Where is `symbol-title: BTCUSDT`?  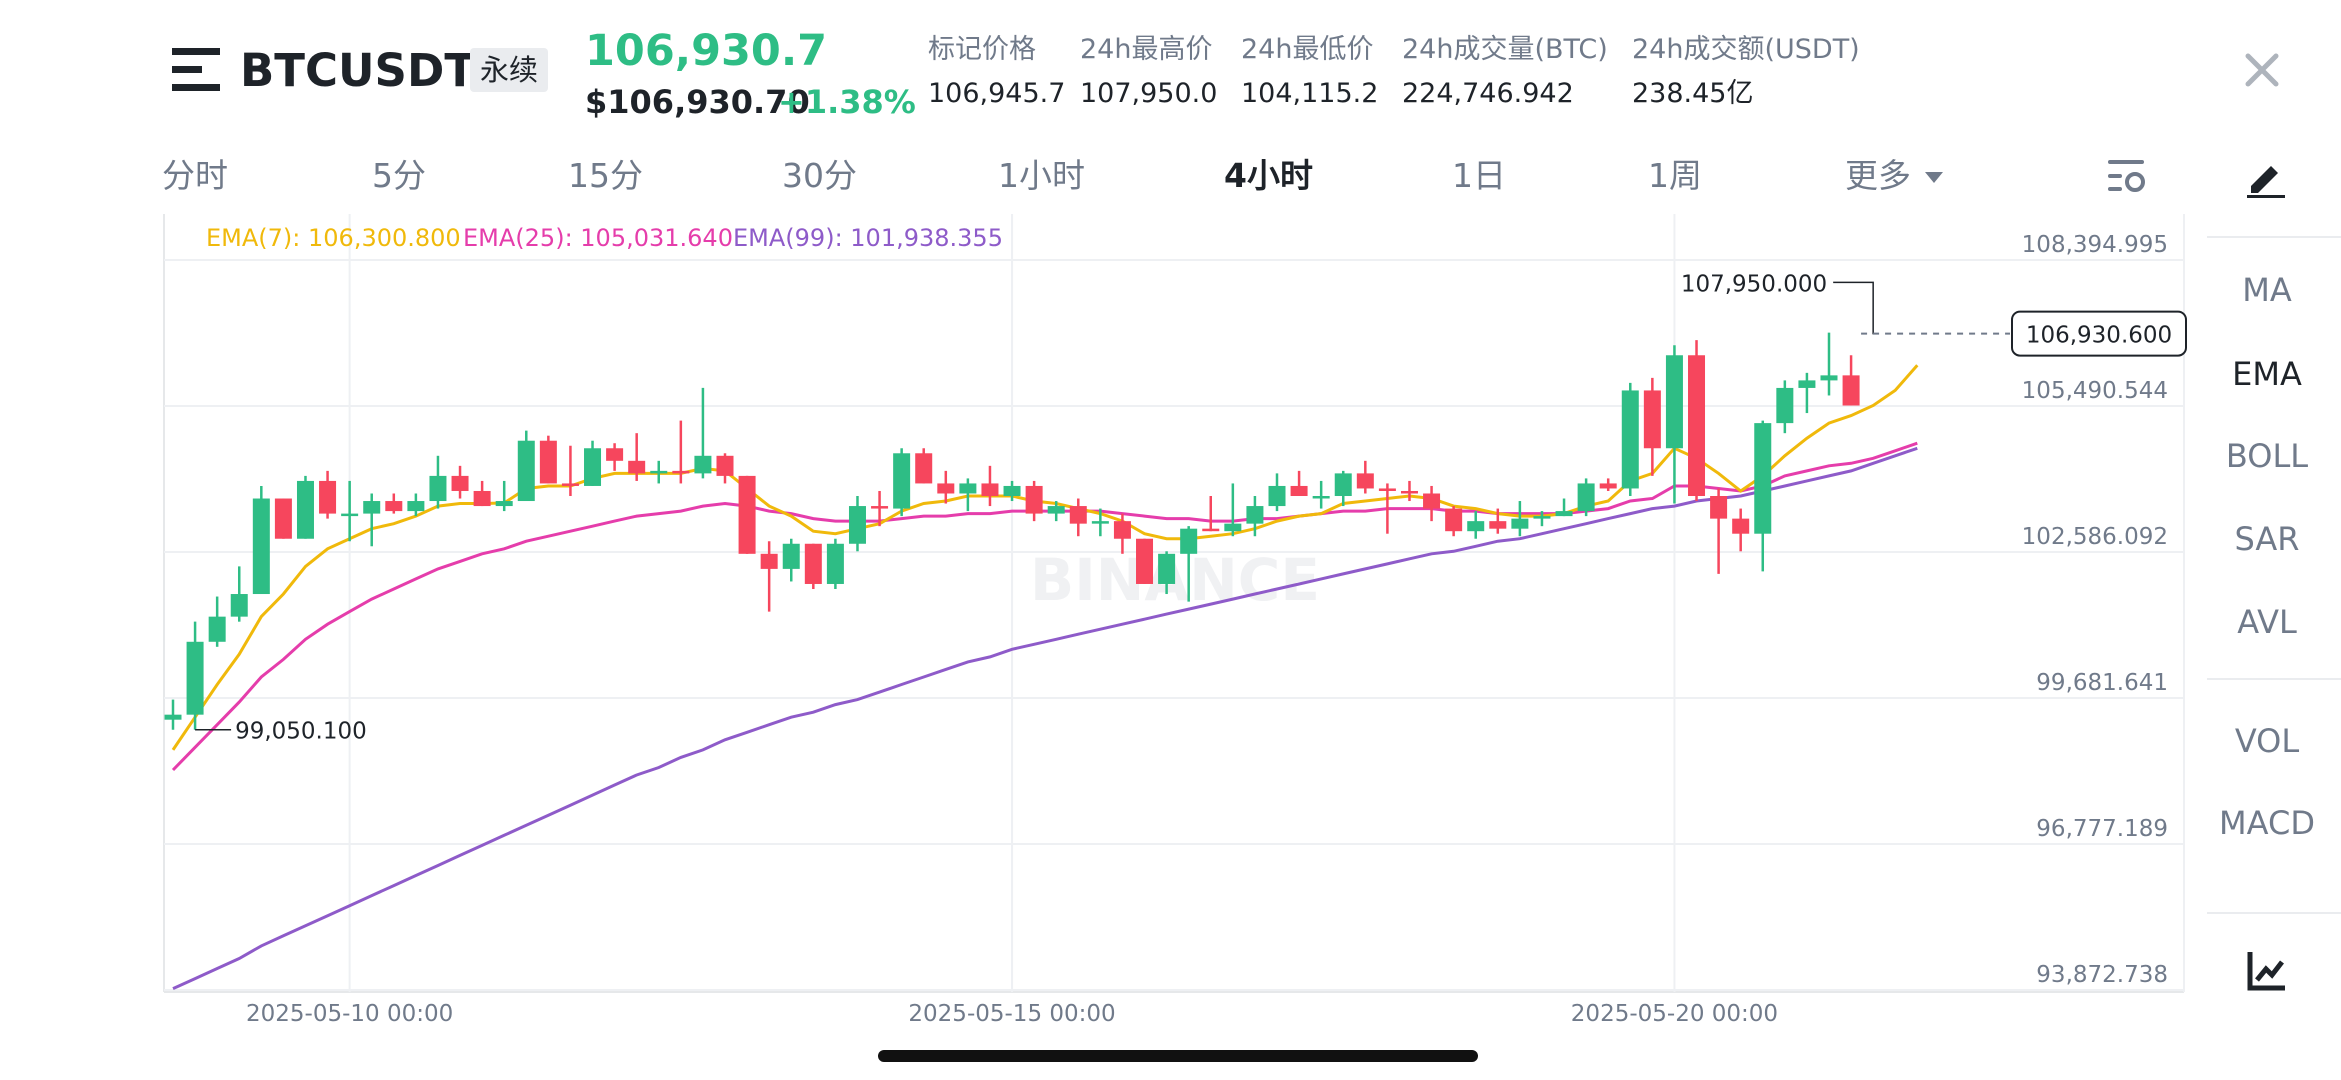
symbol-title: BTCUSDT is located at coordinates (357, 71).